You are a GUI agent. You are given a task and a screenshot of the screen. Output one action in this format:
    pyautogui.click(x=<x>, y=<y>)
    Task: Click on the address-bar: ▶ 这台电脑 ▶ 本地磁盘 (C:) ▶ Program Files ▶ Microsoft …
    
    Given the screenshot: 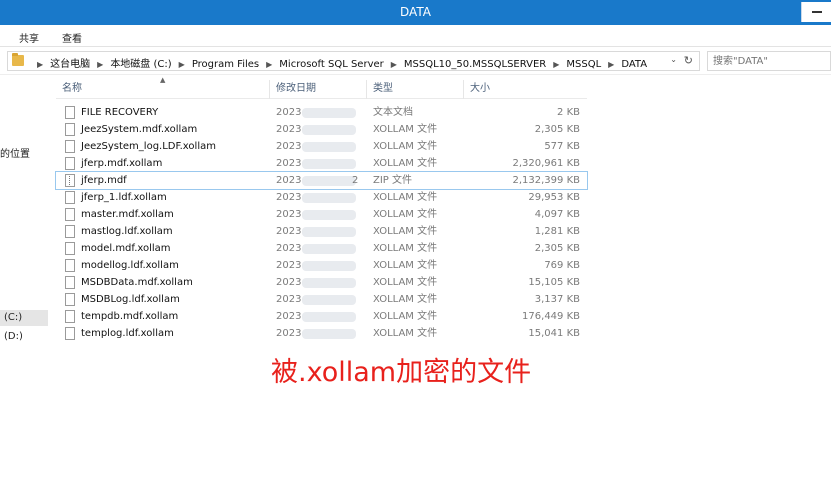 What is the action you would take?
    pyautogui.click(x=353, y=61)
    